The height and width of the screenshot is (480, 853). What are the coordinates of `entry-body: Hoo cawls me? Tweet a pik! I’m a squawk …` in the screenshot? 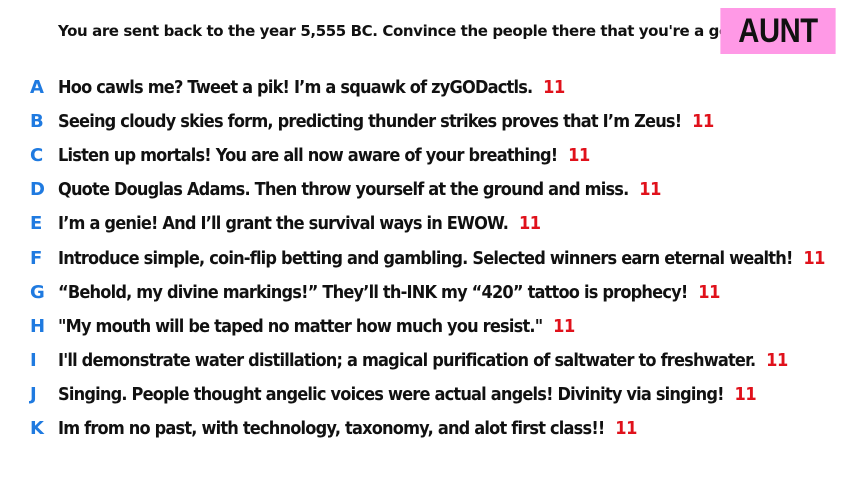 It's located at (311, 87).